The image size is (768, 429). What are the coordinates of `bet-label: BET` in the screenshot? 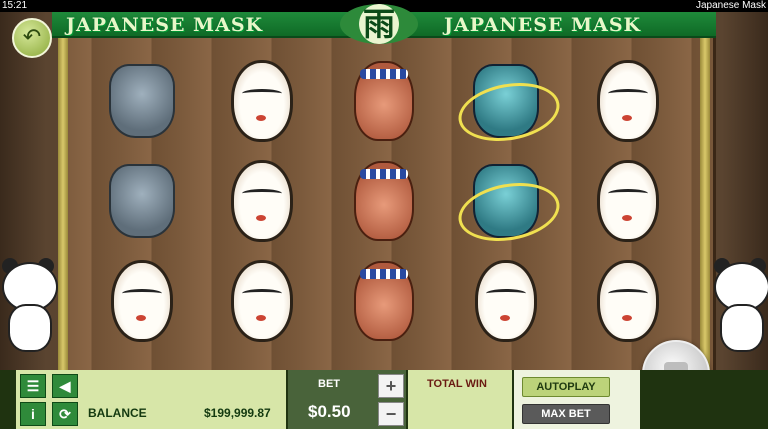 It's located at (329, 384).